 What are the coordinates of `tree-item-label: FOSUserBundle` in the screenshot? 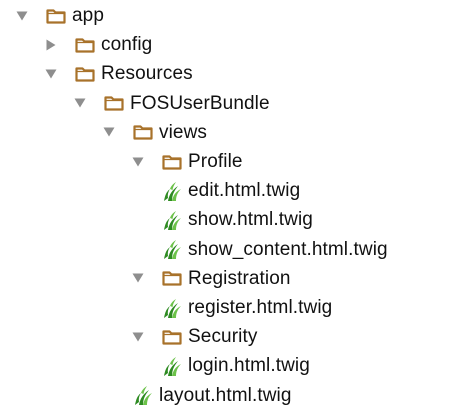 It's located at (200, 103).